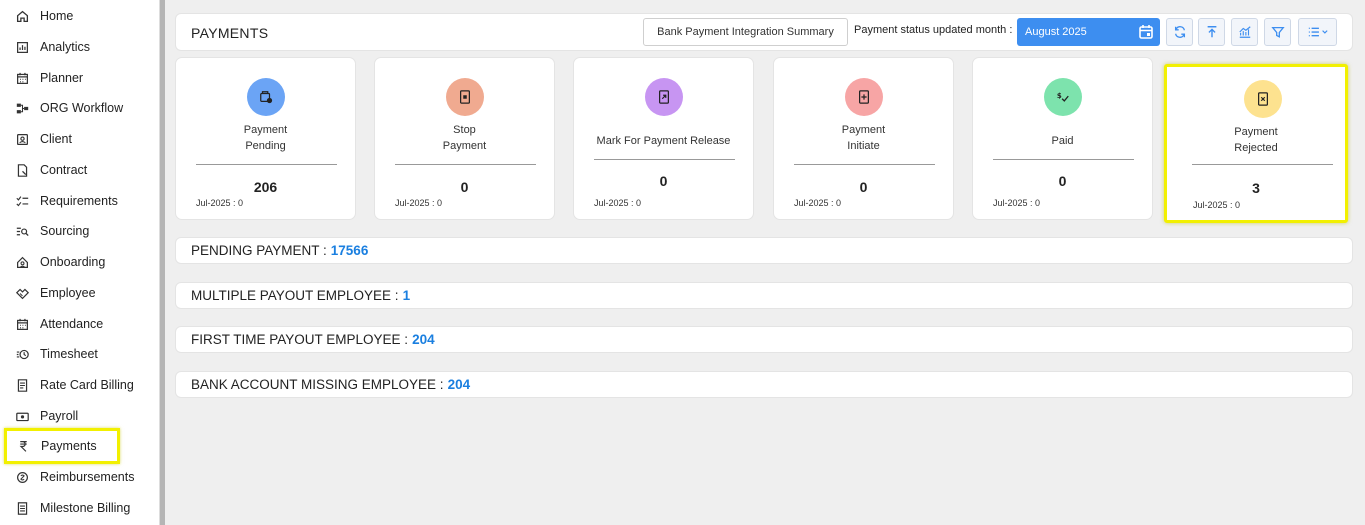 The image size is (1365, 525). What do you see at coordinates (162, 262) in the screenshot?
I see `sidebar-scrollbar` at bounding box center [162, 262].